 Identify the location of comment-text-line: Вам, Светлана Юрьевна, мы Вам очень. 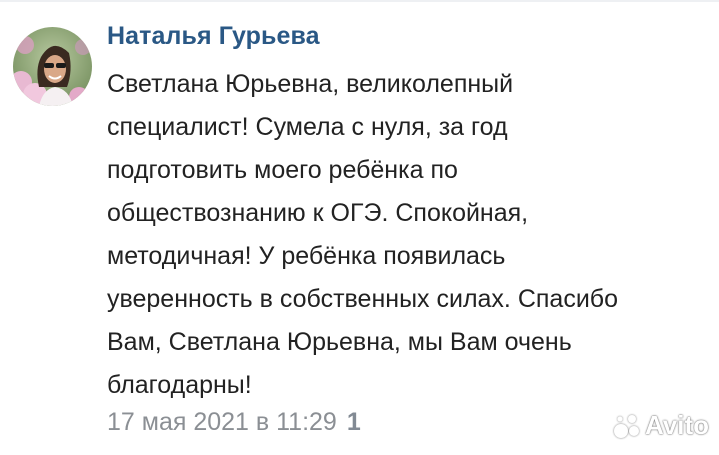
(339, 342).